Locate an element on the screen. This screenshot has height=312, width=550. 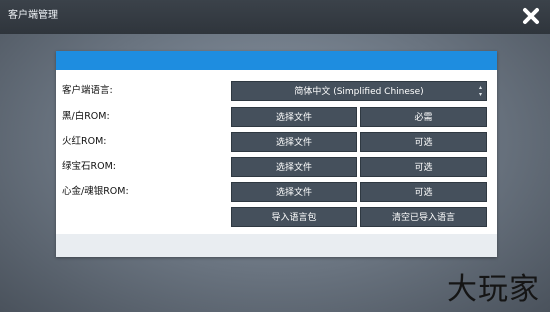
panel-footer is located at coordinates (276, 245).